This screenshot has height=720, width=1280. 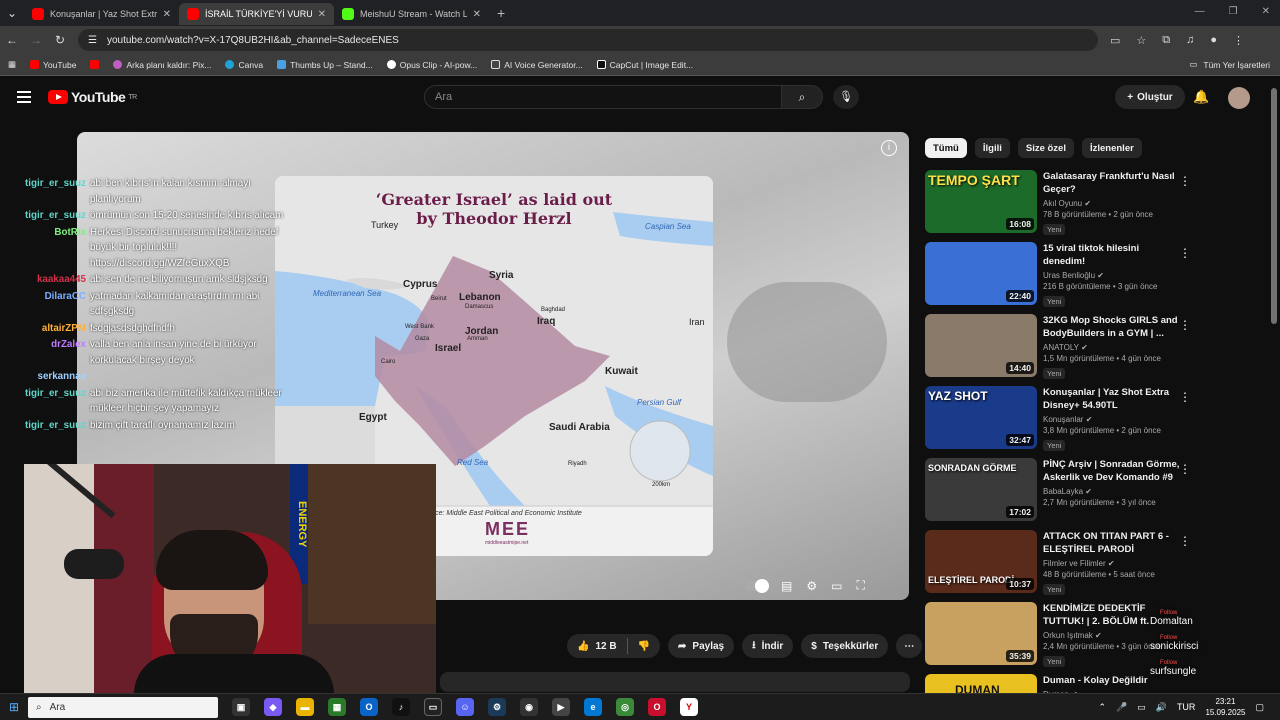 What do you see at coordinates (305, 707) in the screenshot?
I see `file-explorer-icon: ▬` at bounding box center [305, 707].